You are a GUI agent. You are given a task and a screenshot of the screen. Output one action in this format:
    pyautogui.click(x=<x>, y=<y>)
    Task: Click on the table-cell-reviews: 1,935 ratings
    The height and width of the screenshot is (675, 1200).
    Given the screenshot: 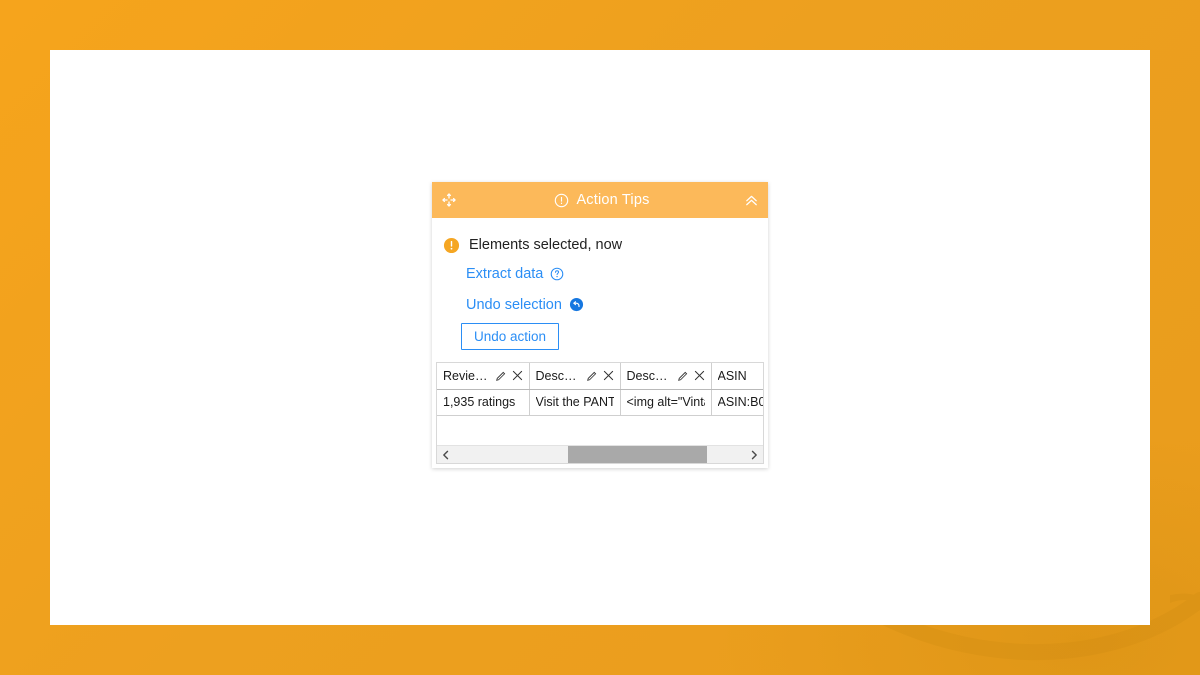 What is the action you would take?
    pyautogui.click(x=483, y=402)
    